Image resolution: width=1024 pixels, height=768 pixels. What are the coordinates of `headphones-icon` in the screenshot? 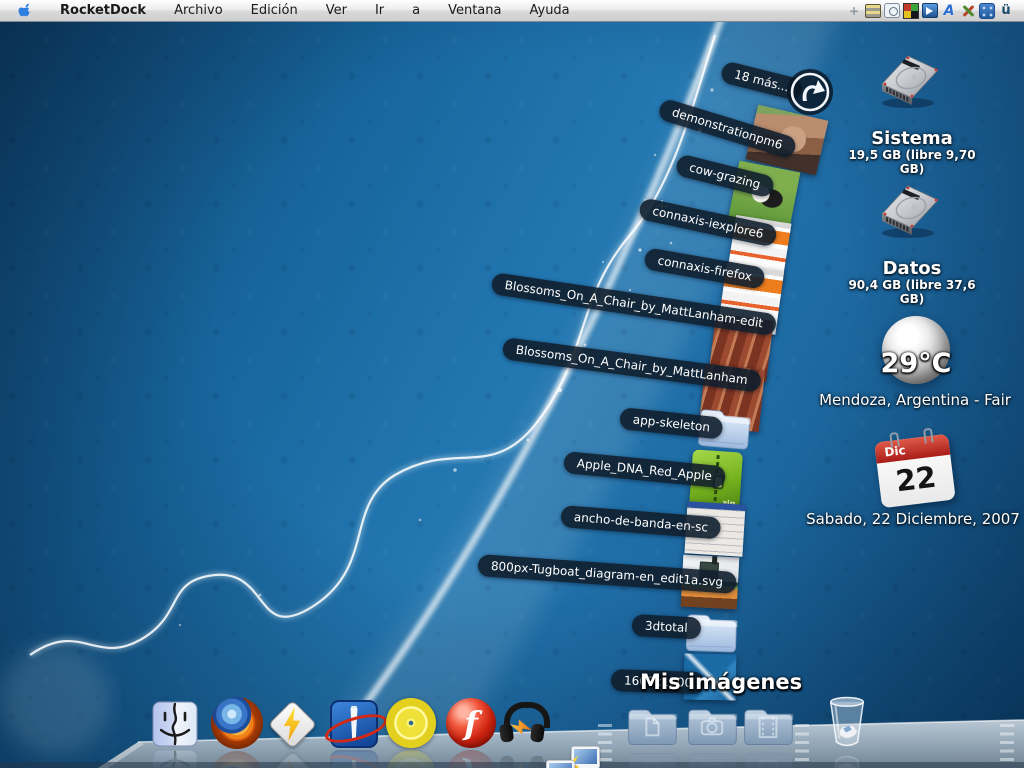 It's located at (523, 723).